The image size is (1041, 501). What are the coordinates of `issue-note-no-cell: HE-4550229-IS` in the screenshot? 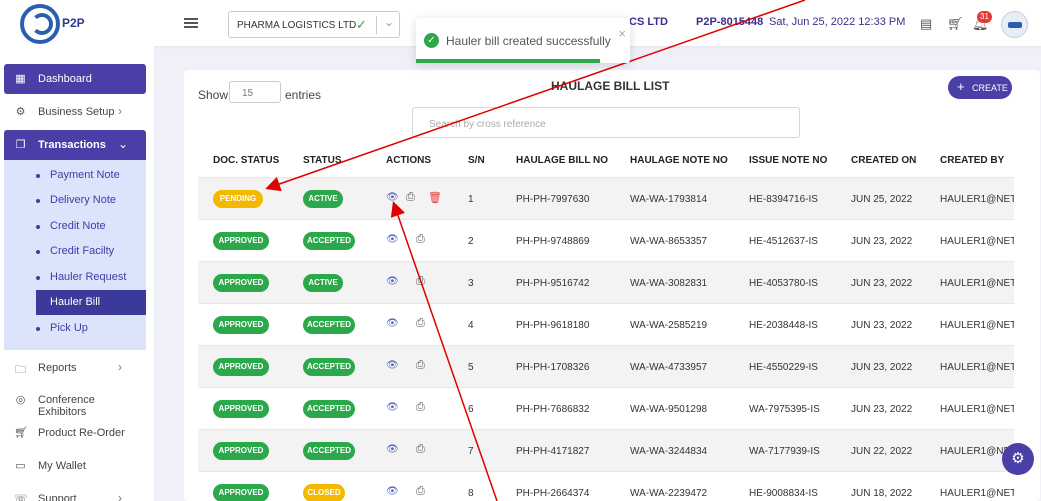 It's located at (783, 367).